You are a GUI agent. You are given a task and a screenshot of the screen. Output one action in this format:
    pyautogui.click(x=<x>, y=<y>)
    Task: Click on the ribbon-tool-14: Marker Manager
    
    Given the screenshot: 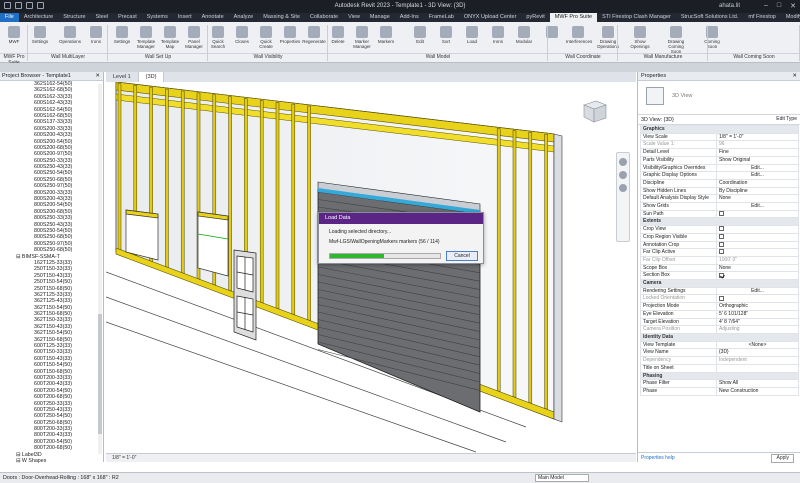 What is the action you would take?
    pyautogui.click(x=362, y=38)
    